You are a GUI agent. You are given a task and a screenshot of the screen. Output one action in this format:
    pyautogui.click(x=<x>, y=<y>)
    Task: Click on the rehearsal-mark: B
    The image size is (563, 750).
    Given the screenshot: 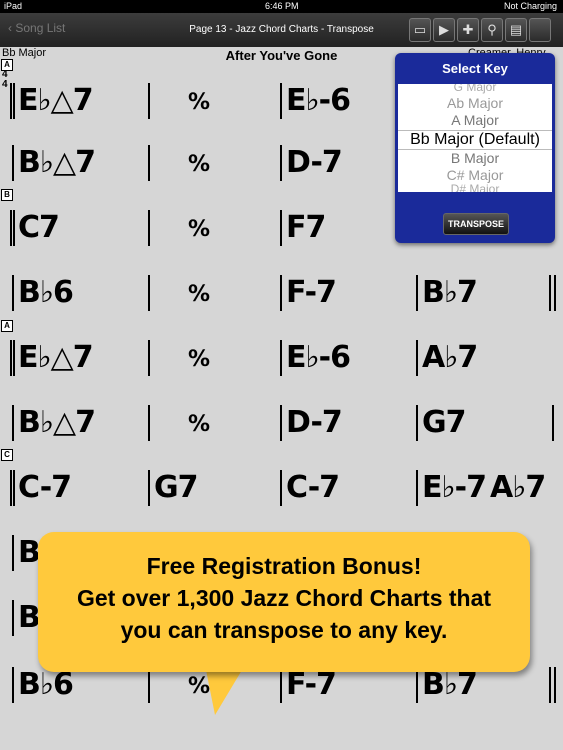 What is the action you would take?
    pyautogui.click(x=7, y=195)
    